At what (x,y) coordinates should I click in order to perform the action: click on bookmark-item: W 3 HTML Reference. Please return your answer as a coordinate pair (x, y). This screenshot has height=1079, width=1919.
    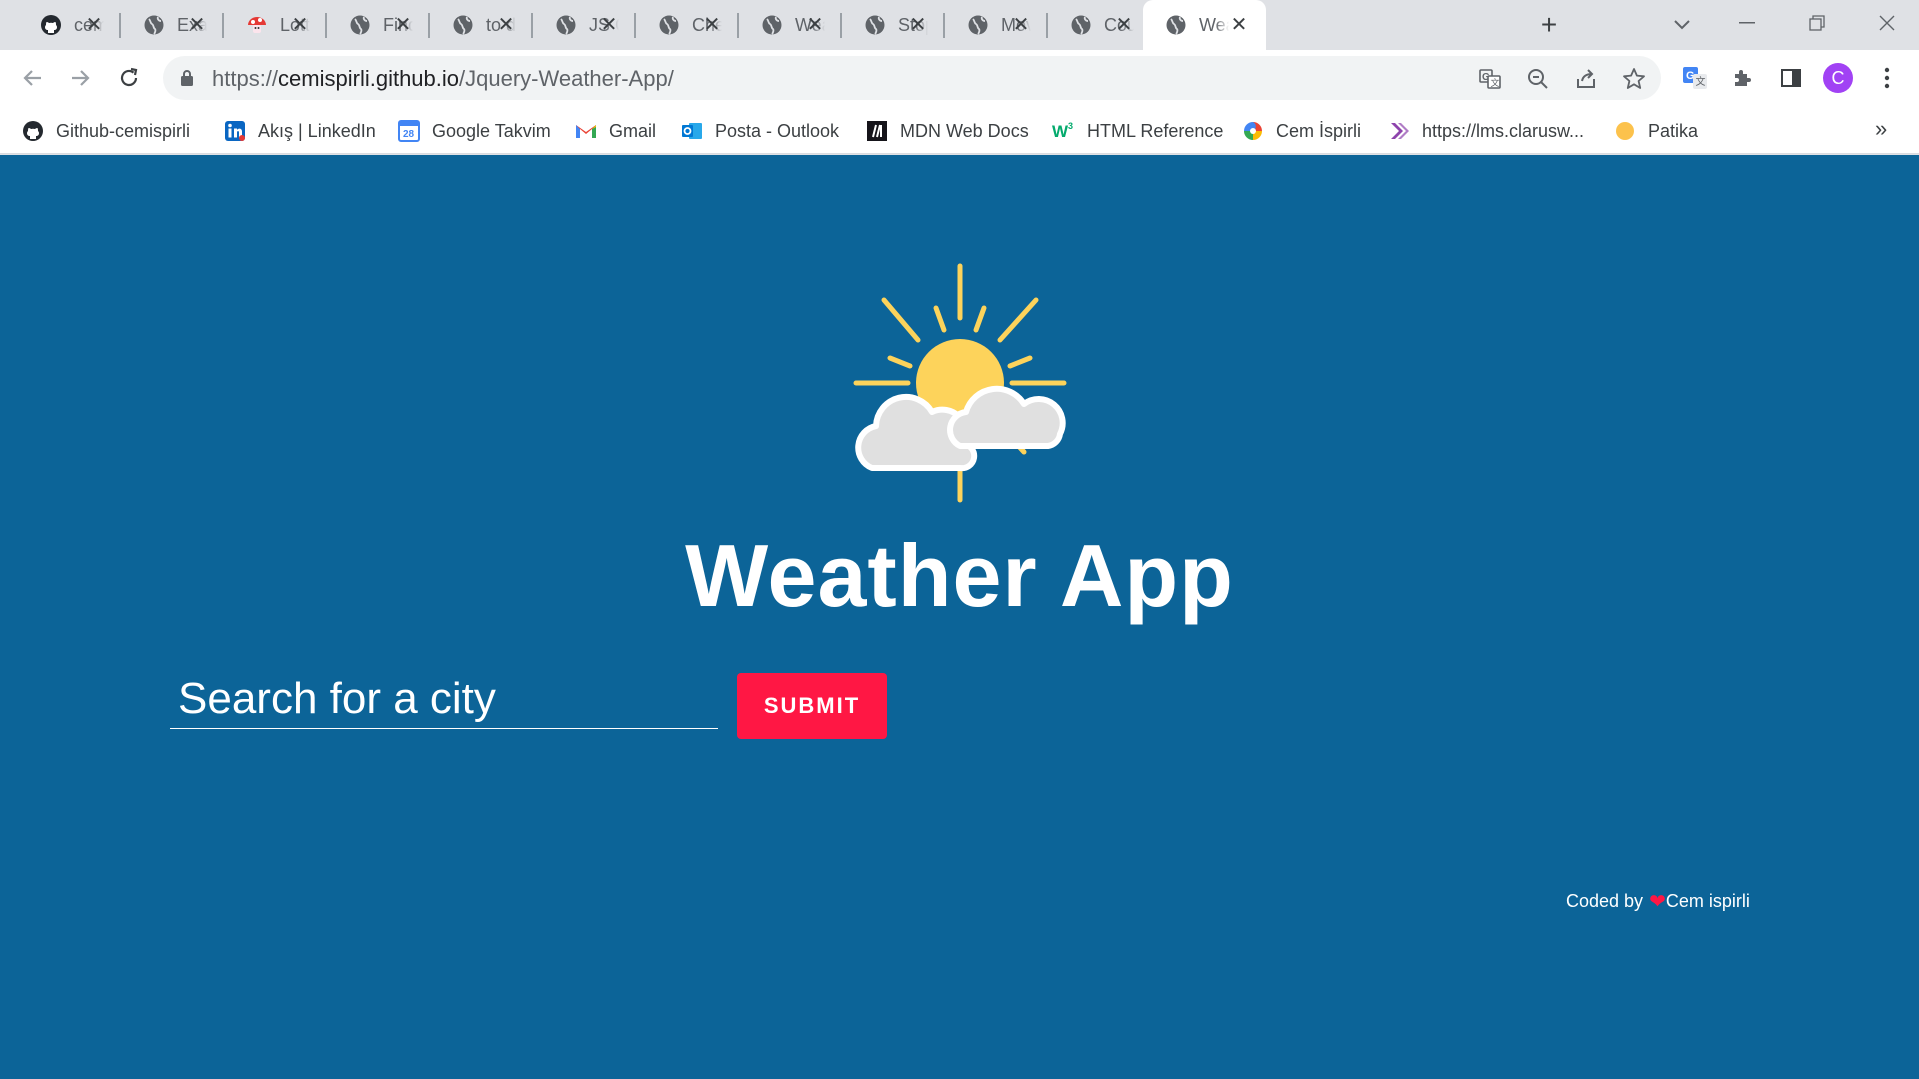
    Looking at the image, I should click on (1137, 131).